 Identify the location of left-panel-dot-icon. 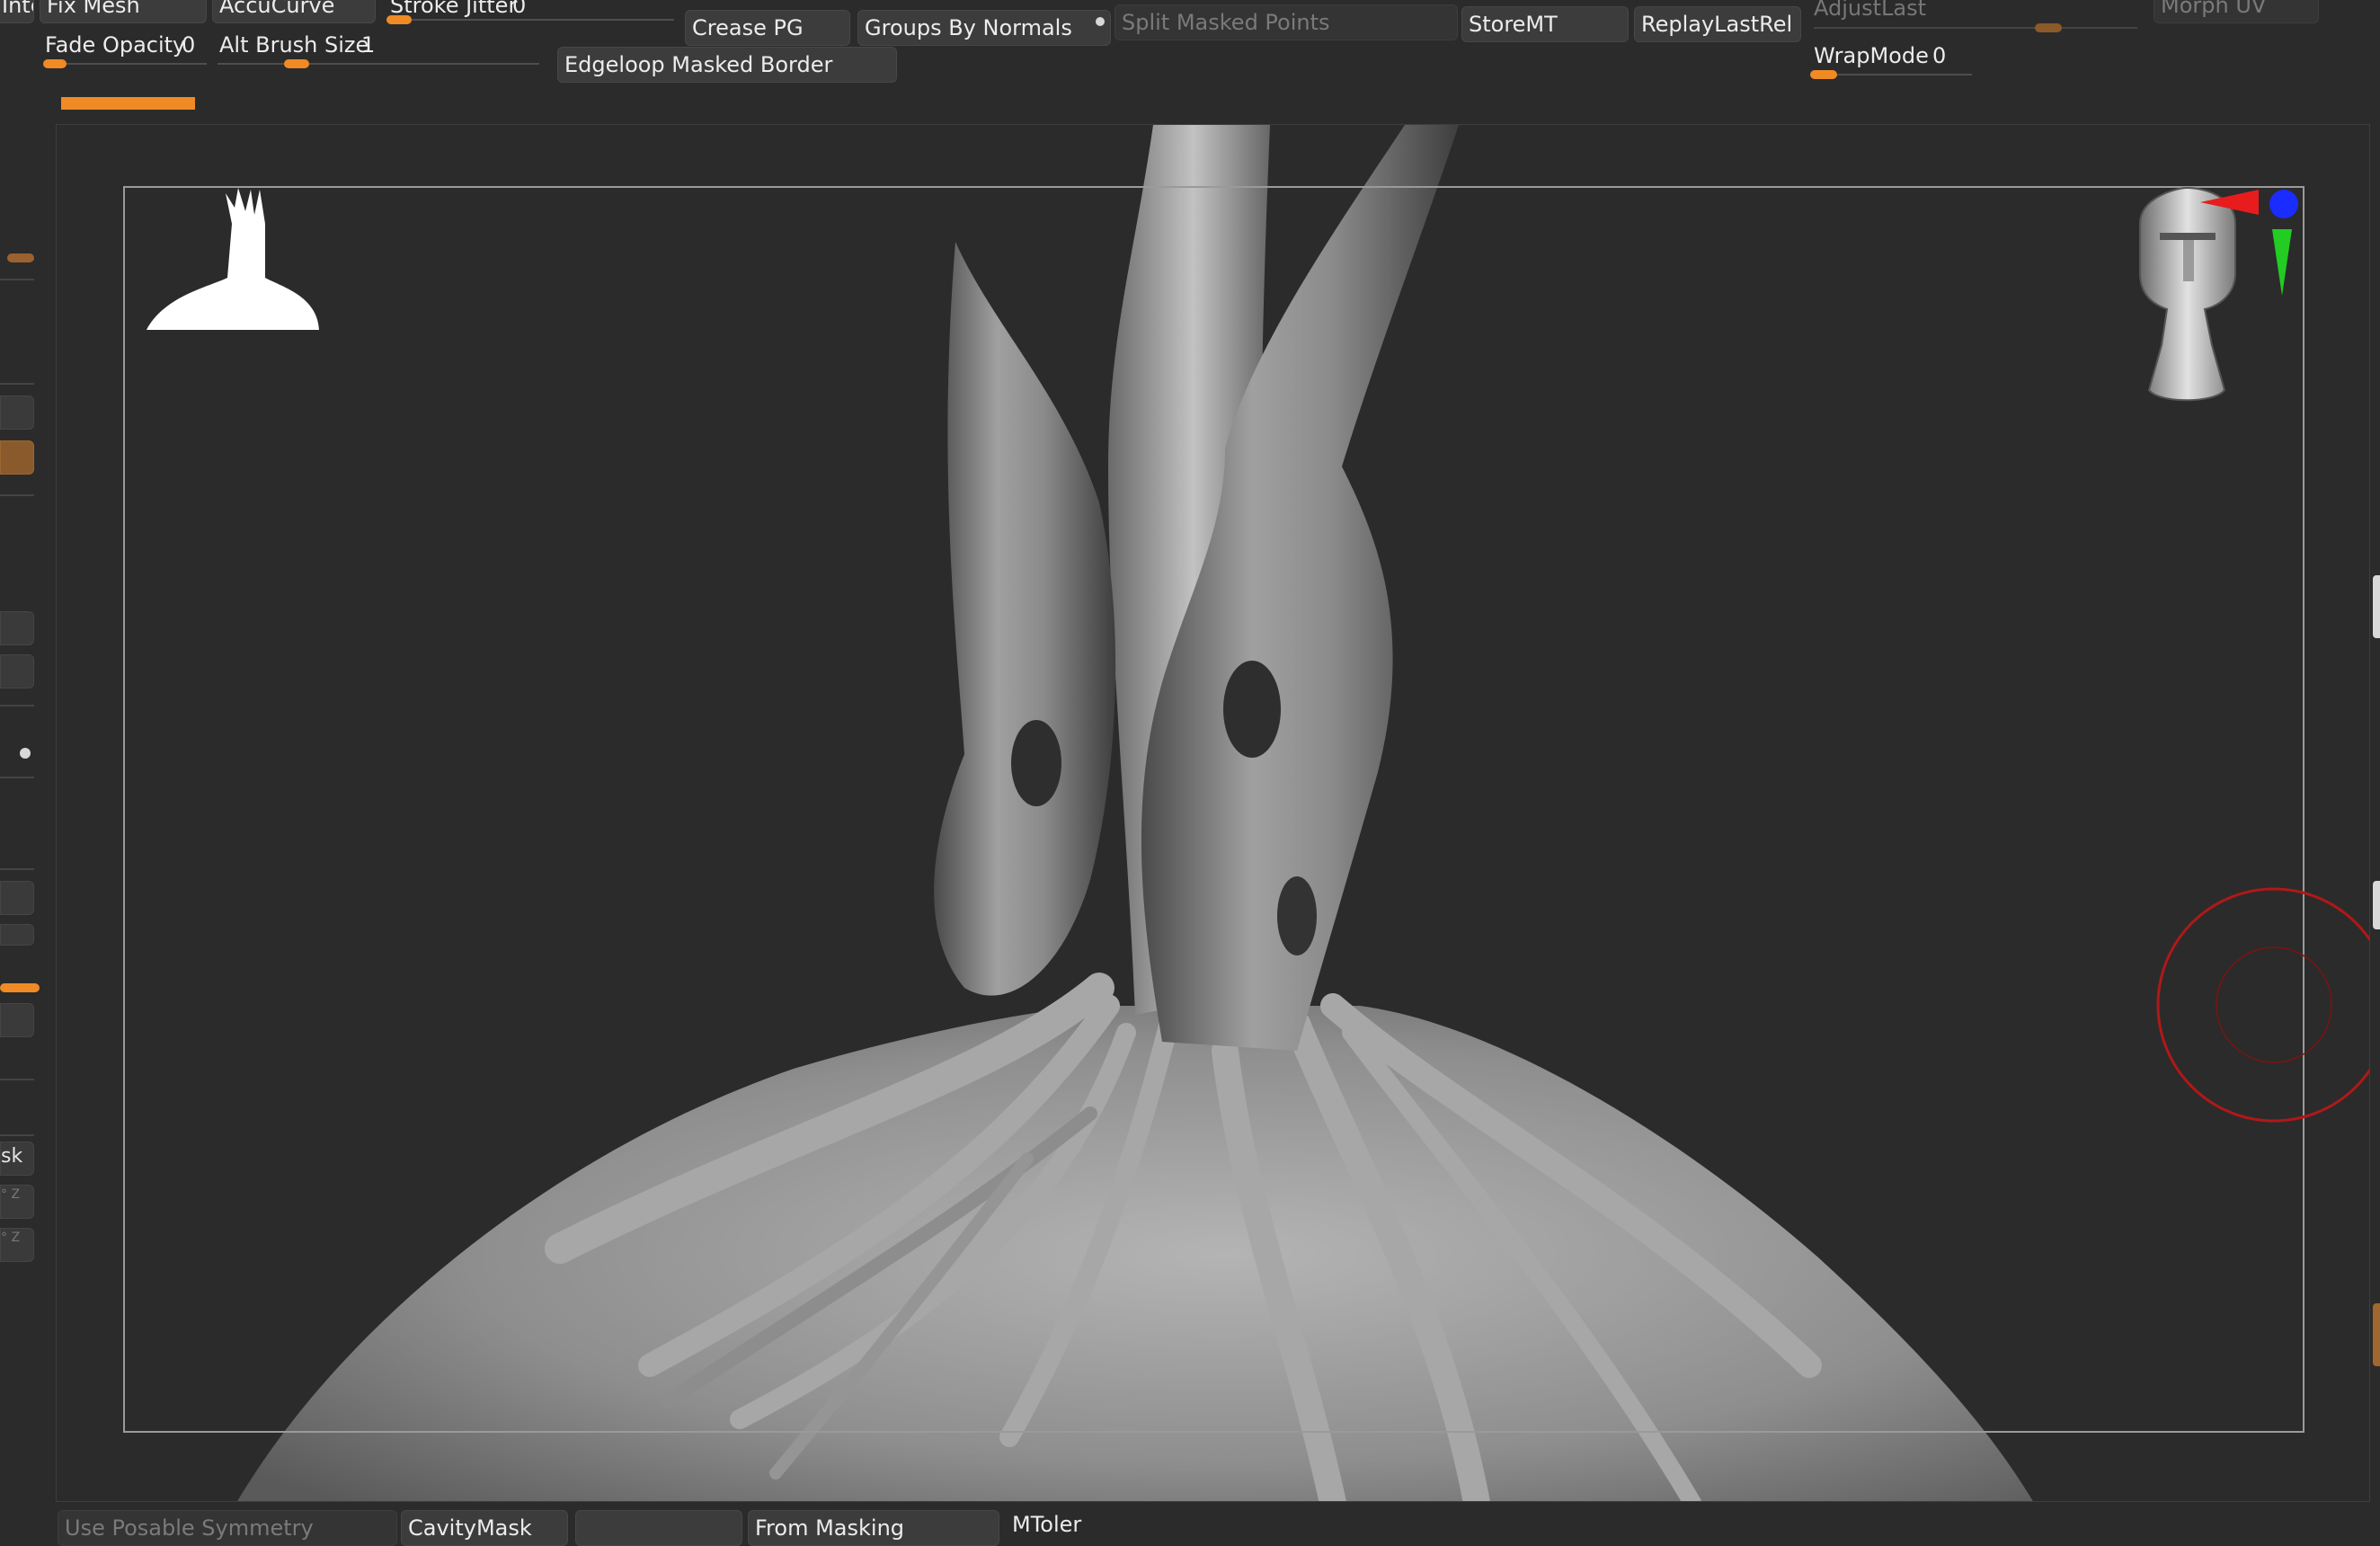
(26, 753).